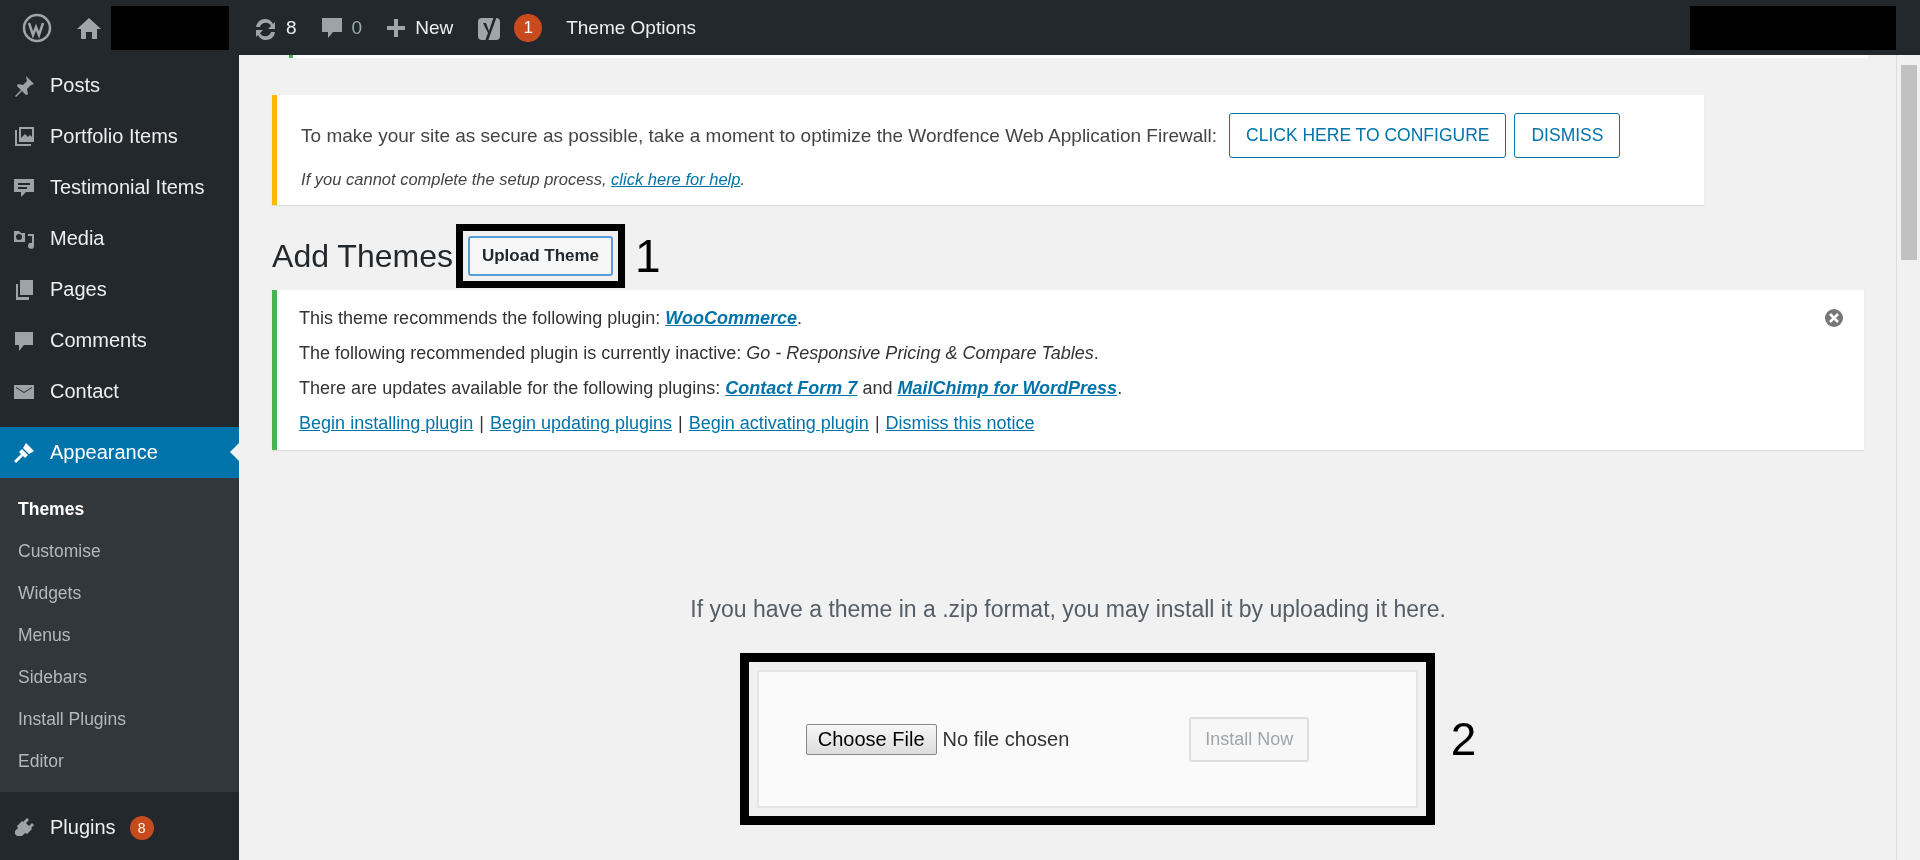  I want to click on notice-text: To make your site as secure as possible, take a moment to optimize the Wordfence Web Application Firewall:, so click(759, 135).